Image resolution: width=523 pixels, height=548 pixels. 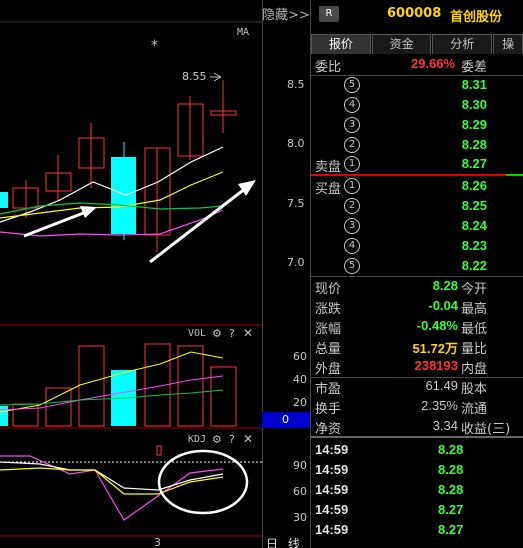 What do you see at coordinates (508, 44) in the screenshot?
I see `tab-more: 操` at bounding box center [508, 44].